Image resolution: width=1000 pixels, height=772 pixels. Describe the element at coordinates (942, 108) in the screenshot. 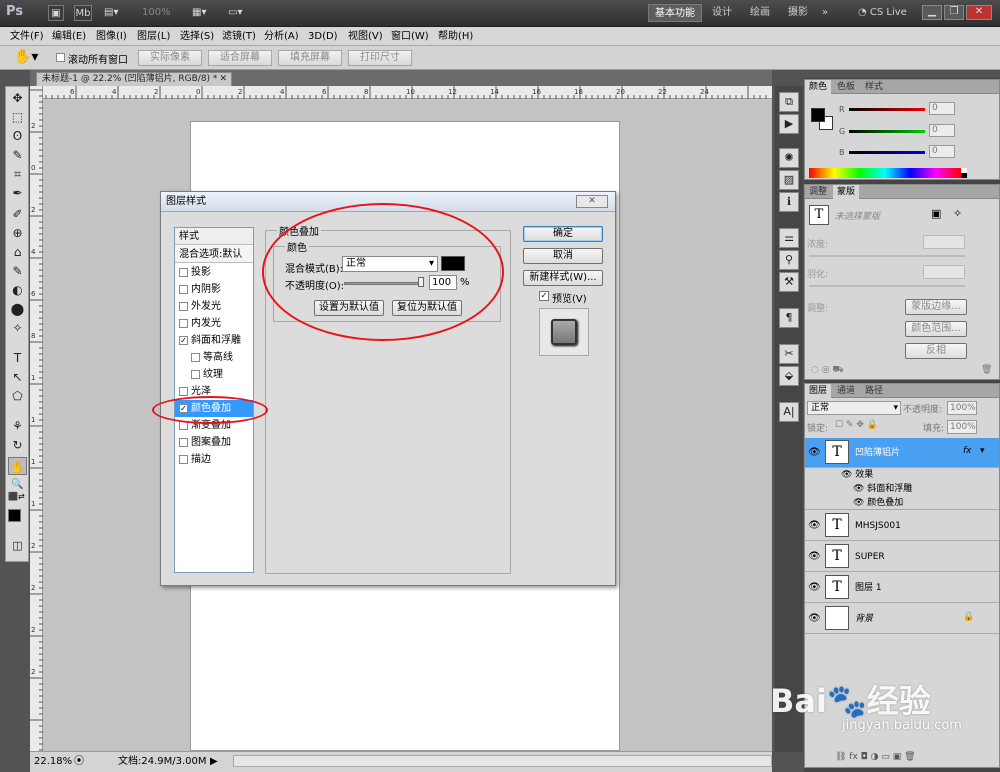

I see `red-value: 0` at that location.